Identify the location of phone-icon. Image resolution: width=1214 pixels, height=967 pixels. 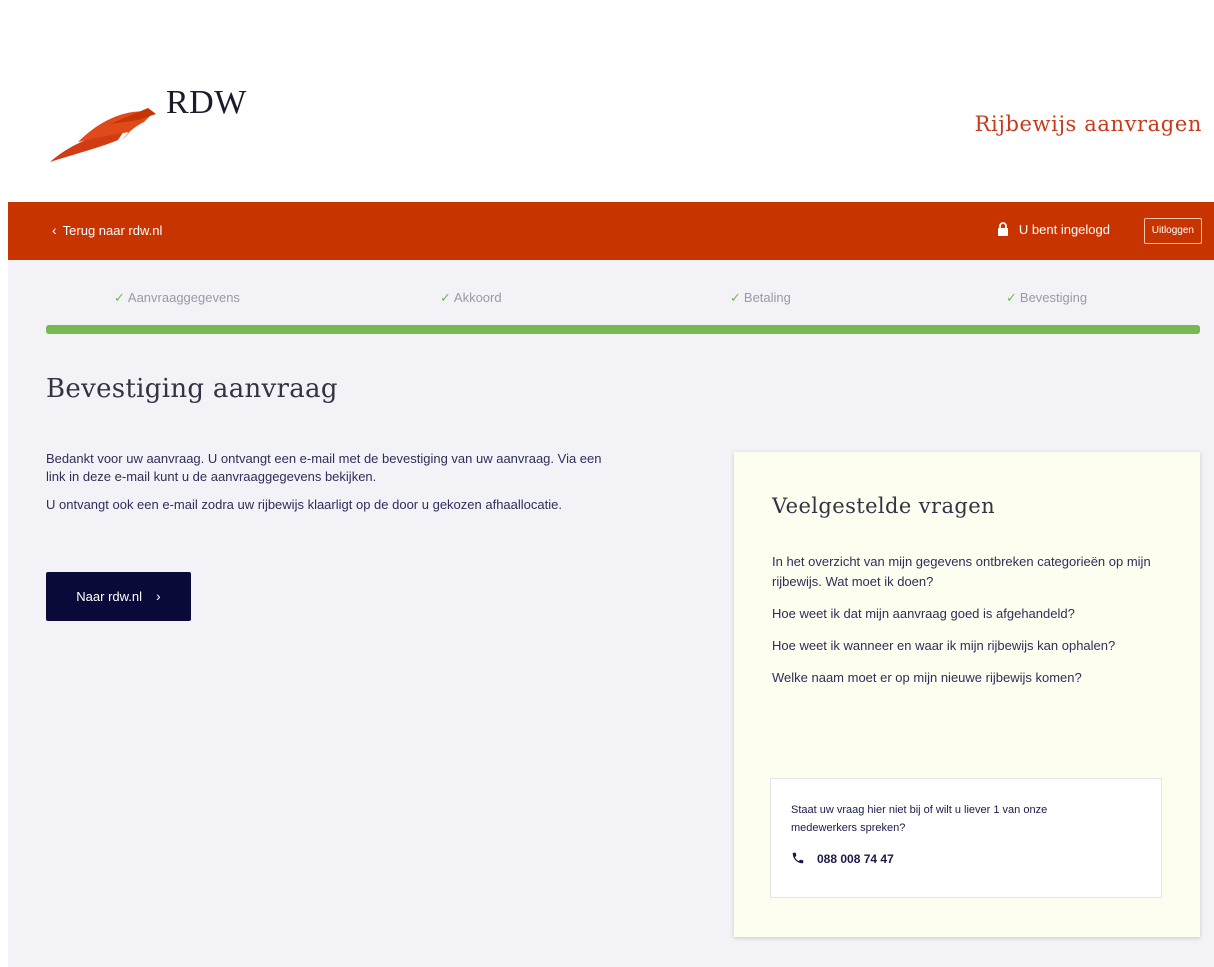
(798, 858).